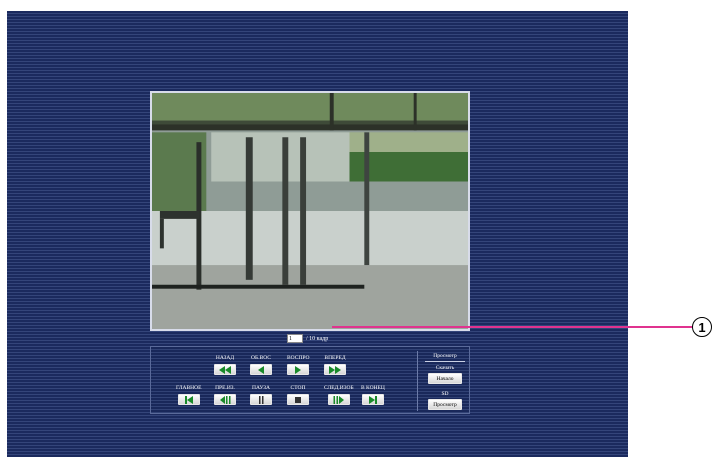  I want to click on next-frame-button, so click(338, 399).